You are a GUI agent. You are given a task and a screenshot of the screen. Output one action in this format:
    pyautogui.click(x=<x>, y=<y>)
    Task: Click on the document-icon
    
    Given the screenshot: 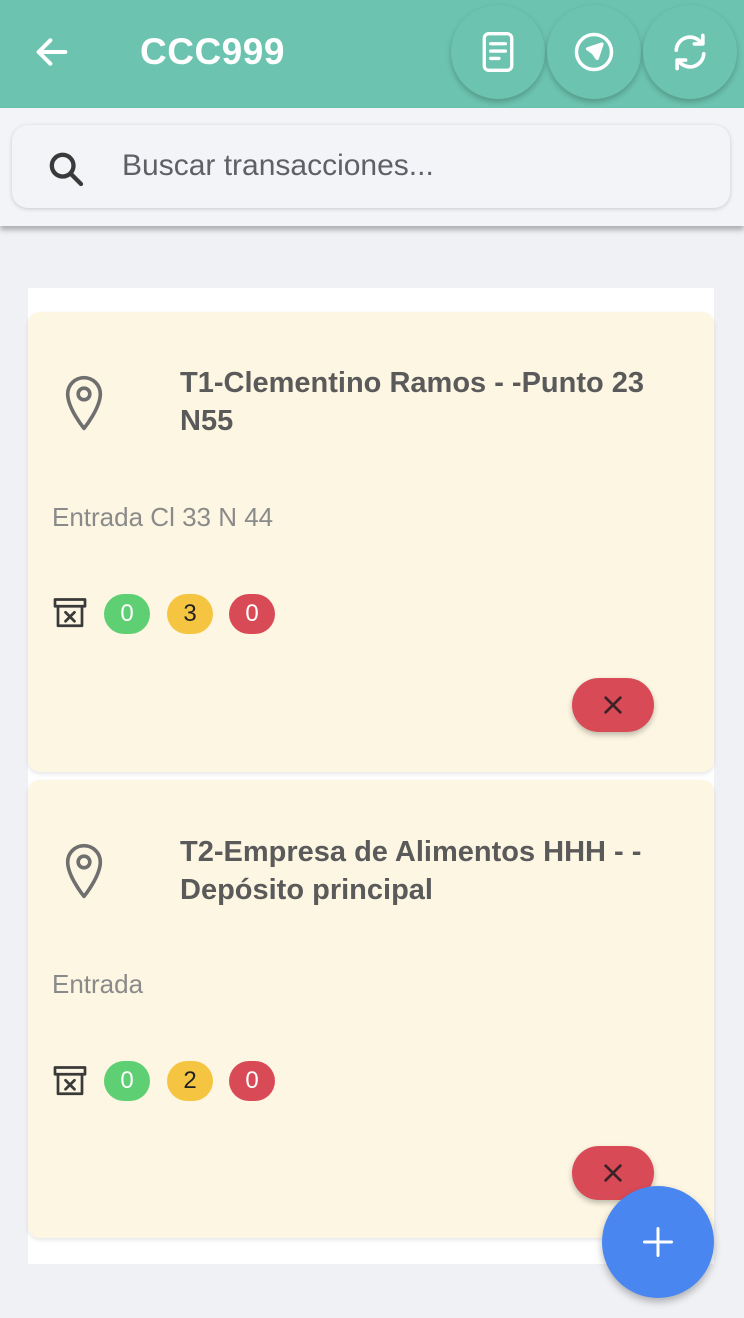 What is the action you would take?
    pyautogui.click(x=498, y=52)
    